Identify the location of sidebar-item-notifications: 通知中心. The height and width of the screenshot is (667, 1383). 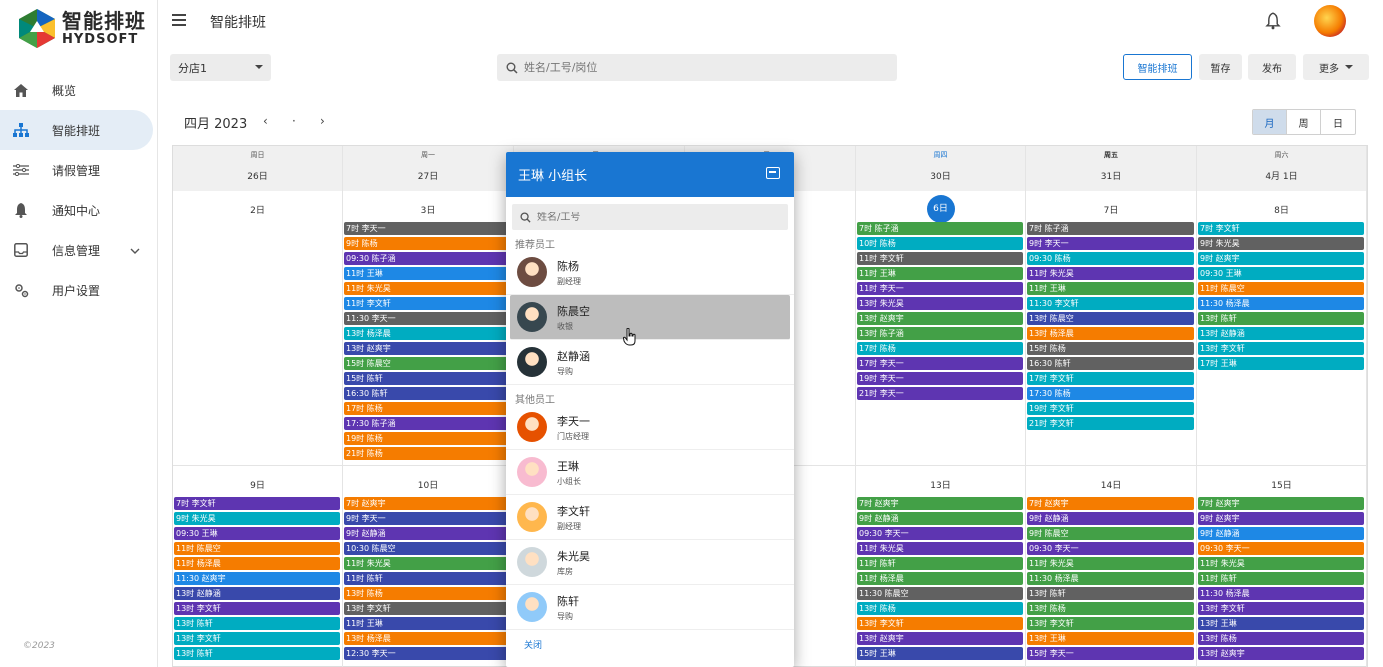
(79, 210).